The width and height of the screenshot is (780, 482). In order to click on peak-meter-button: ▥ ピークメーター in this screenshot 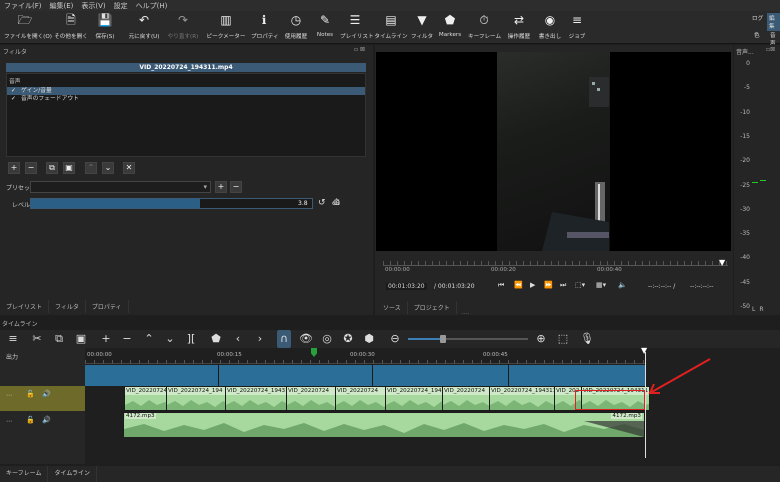, I will do `click(226, 26)`.